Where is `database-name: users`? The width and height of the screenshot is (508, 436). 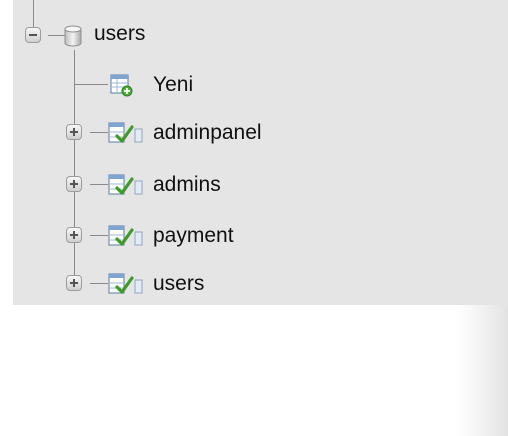 database-name: users is located at coordinates (119, 34).